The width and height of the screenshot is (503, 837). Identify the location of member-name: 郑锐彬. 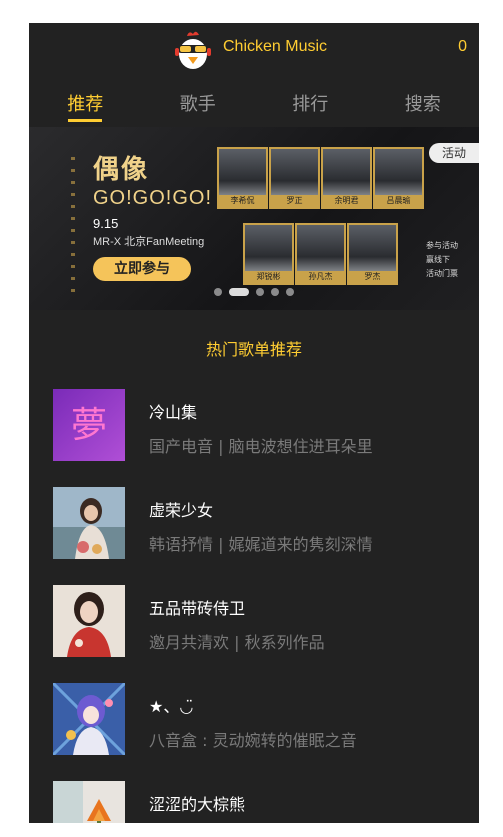
(268, 277).